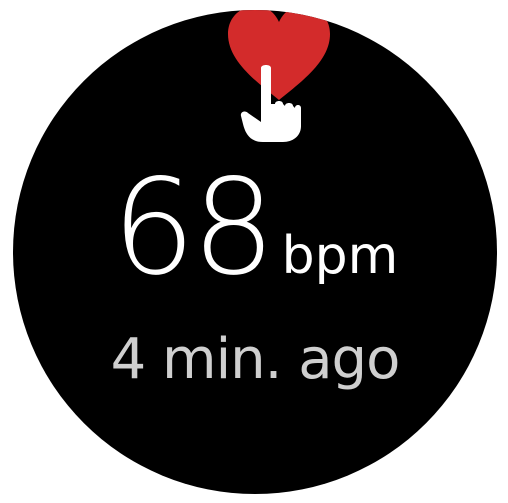 The width and height of the screenshot is (508, 503). What do you see at coordinates (255, 359) in the screenshot?
I see `last-measured-time: 4 min. ago` at bounding box center [255, 359].